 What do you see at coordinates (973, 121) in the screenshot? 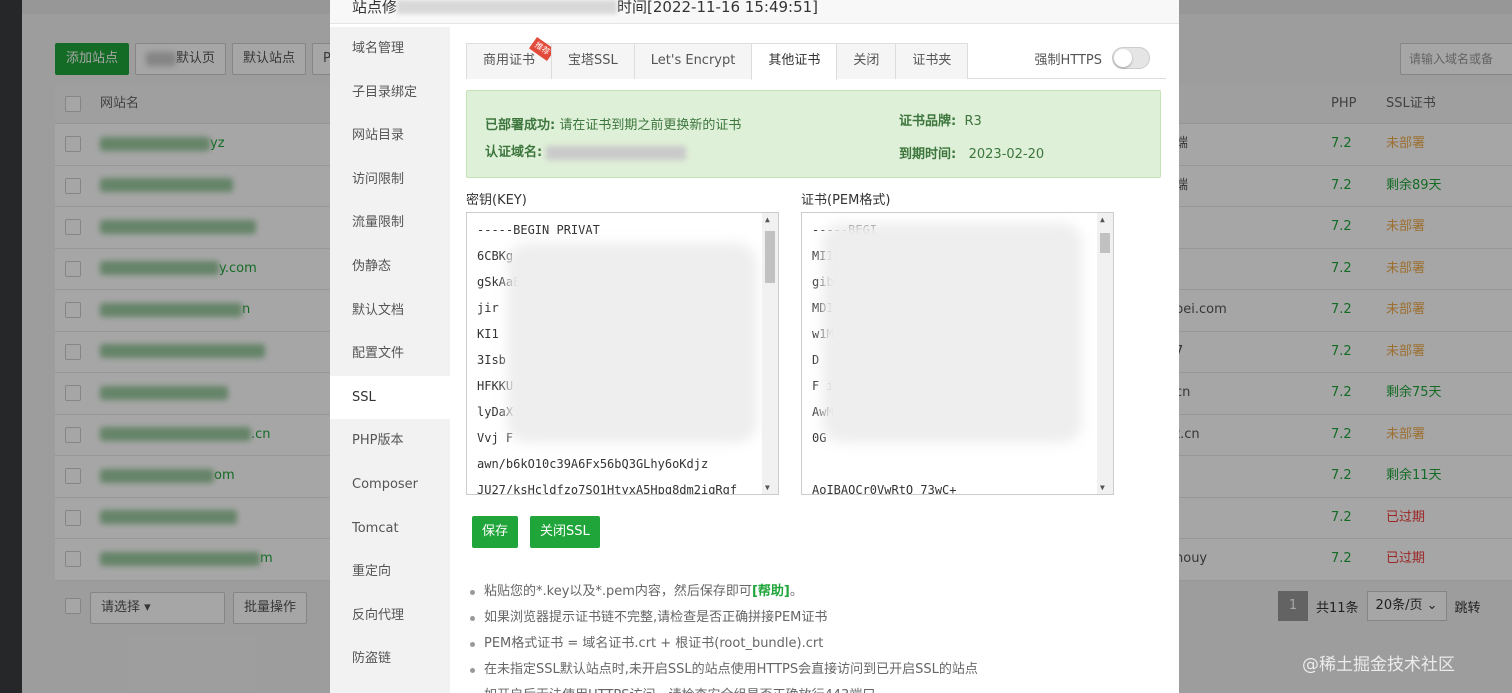
I see `brand-value: R3` at bounding box center [973, 121].